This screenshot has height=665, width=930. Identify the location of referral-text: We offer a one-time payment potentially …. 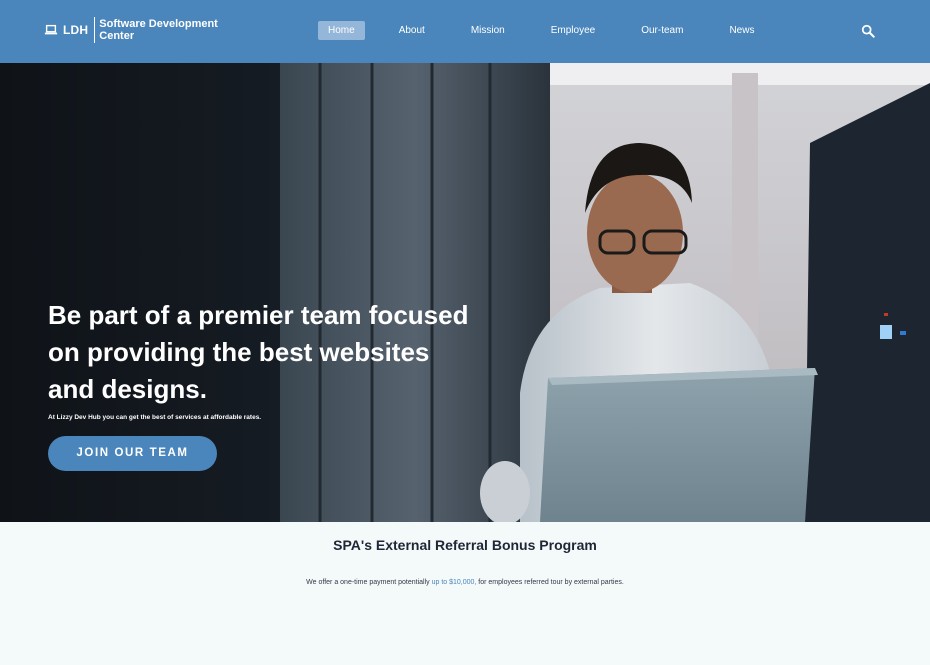
(465, 582).